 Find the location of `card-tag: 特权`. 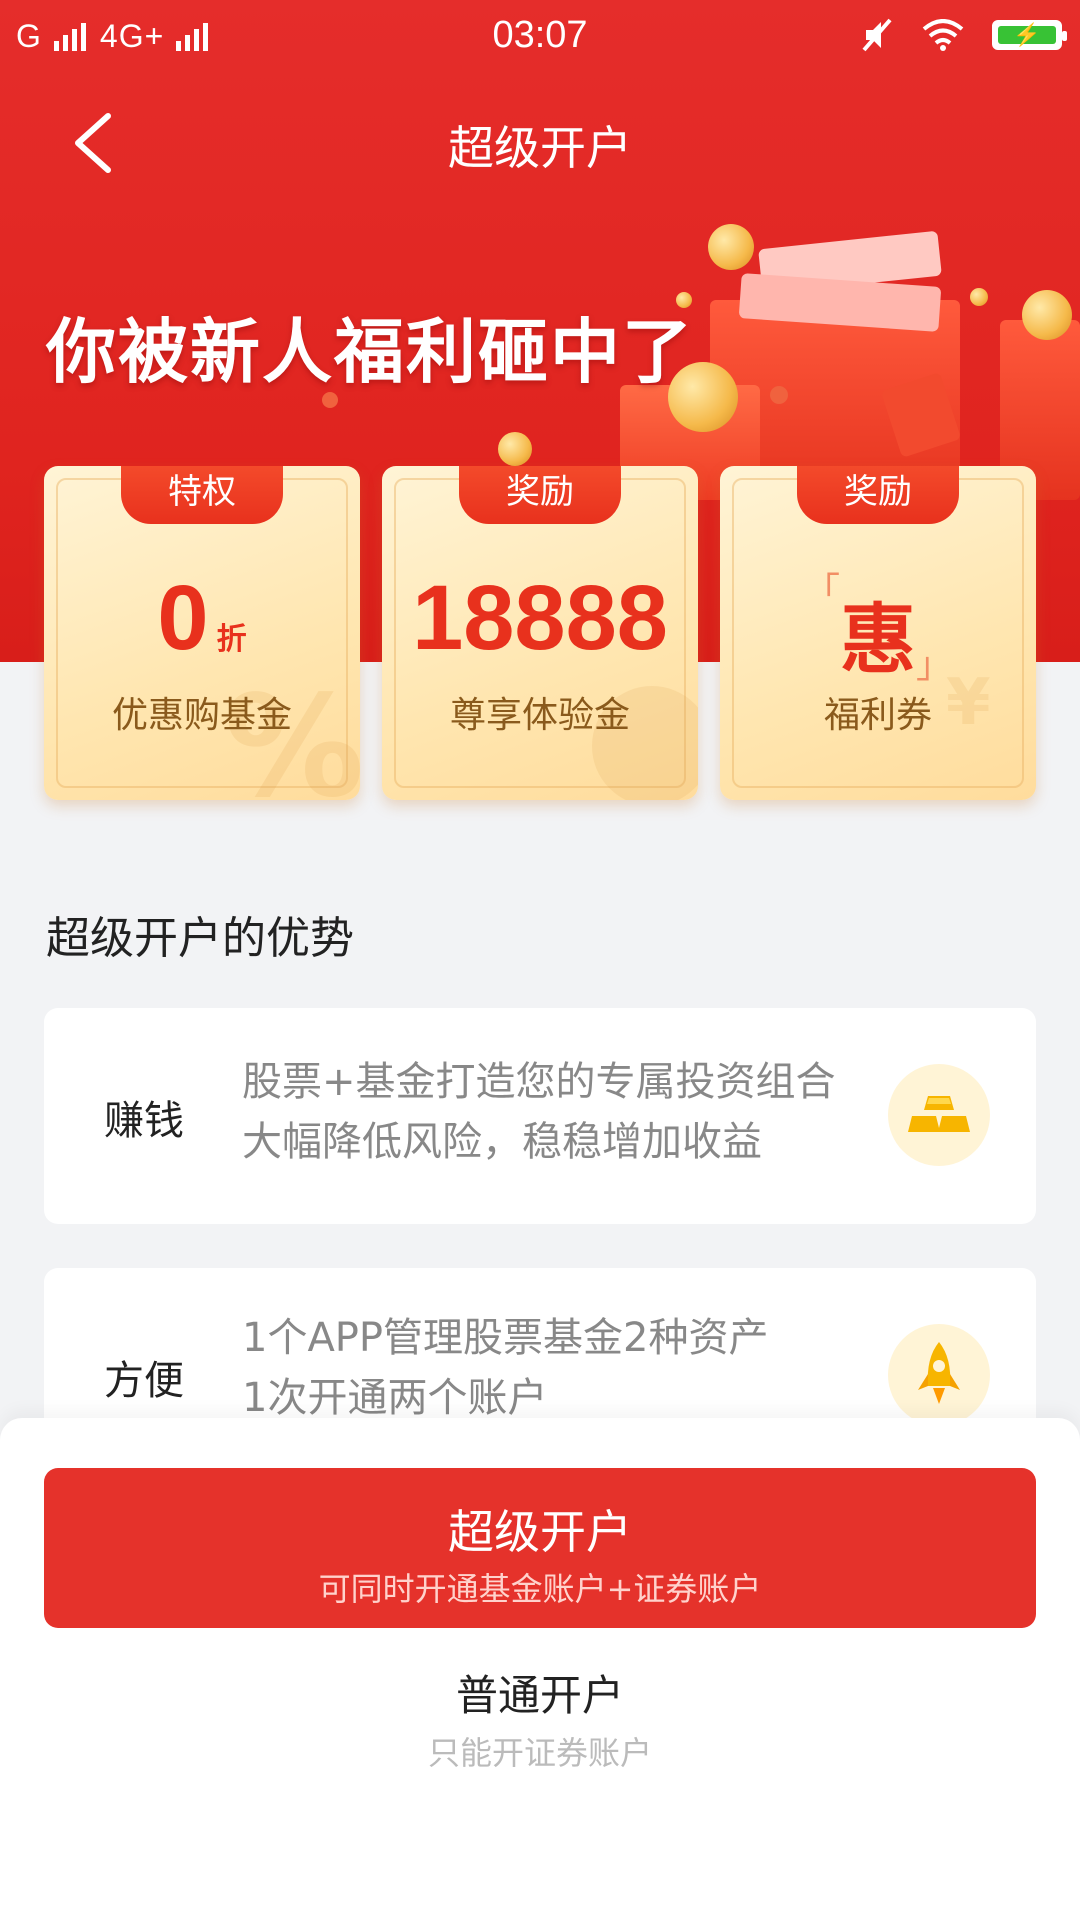

card-tag: 特权 is located at coordinates (202, 495).